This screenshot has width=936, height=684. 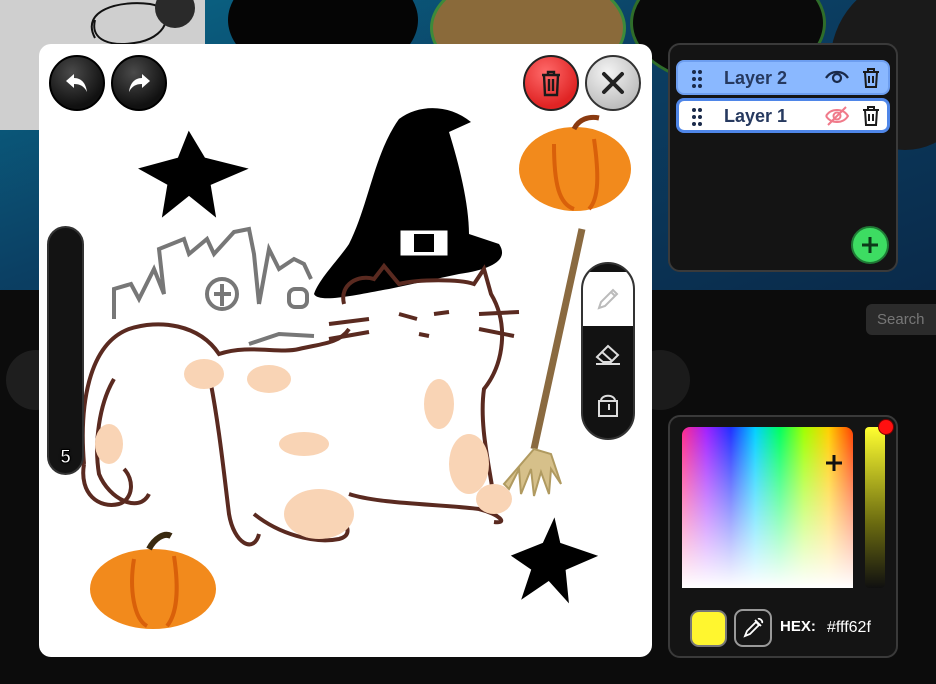 What do you see at coordinates (783, 157) in the screenshot?
I see `layers-panel: Layer 2 Layer 1` at bounding box center [783, 157].